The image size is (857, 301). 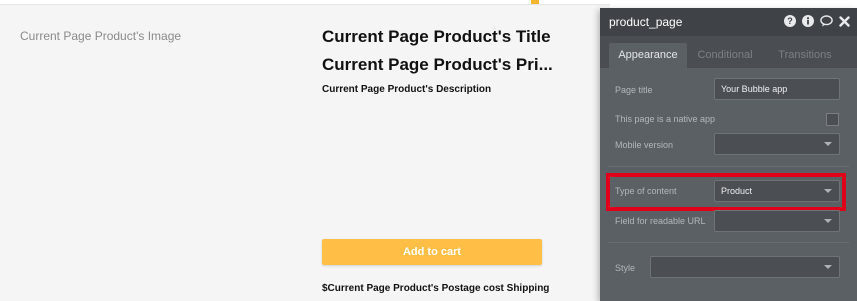 What do you see at coordinates (634, 90) in the screenshot?
I see `page-title-label: Page title` at bounding box center [634, 90].